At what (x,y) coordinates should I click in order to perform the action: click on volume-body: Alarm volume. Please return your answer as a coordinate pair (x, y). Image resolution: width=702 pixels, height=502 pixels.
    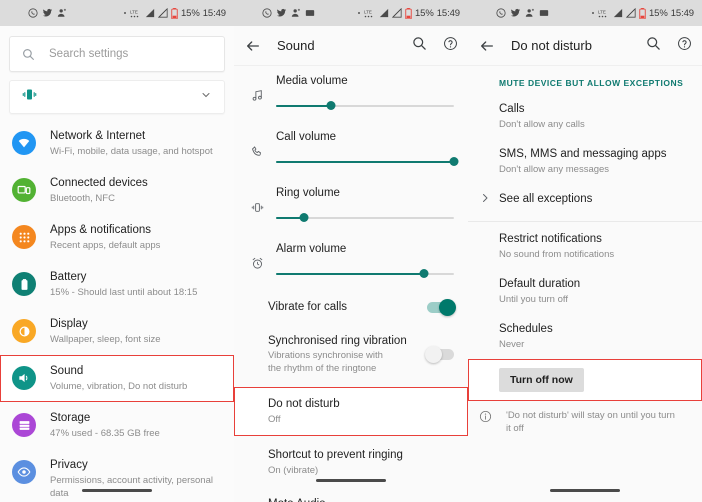
    Looking at the image, I should click on (365, 262).